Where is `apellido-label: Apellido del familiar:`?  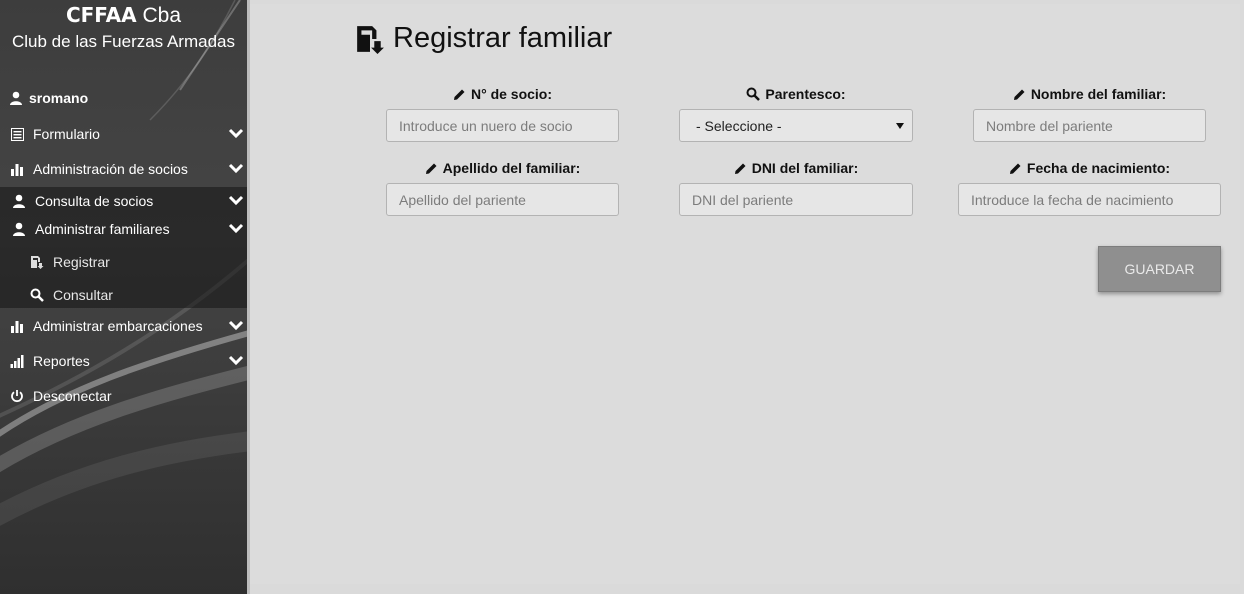 apellido-label: Apellido del familiar: is located at coordinates (502, 168).